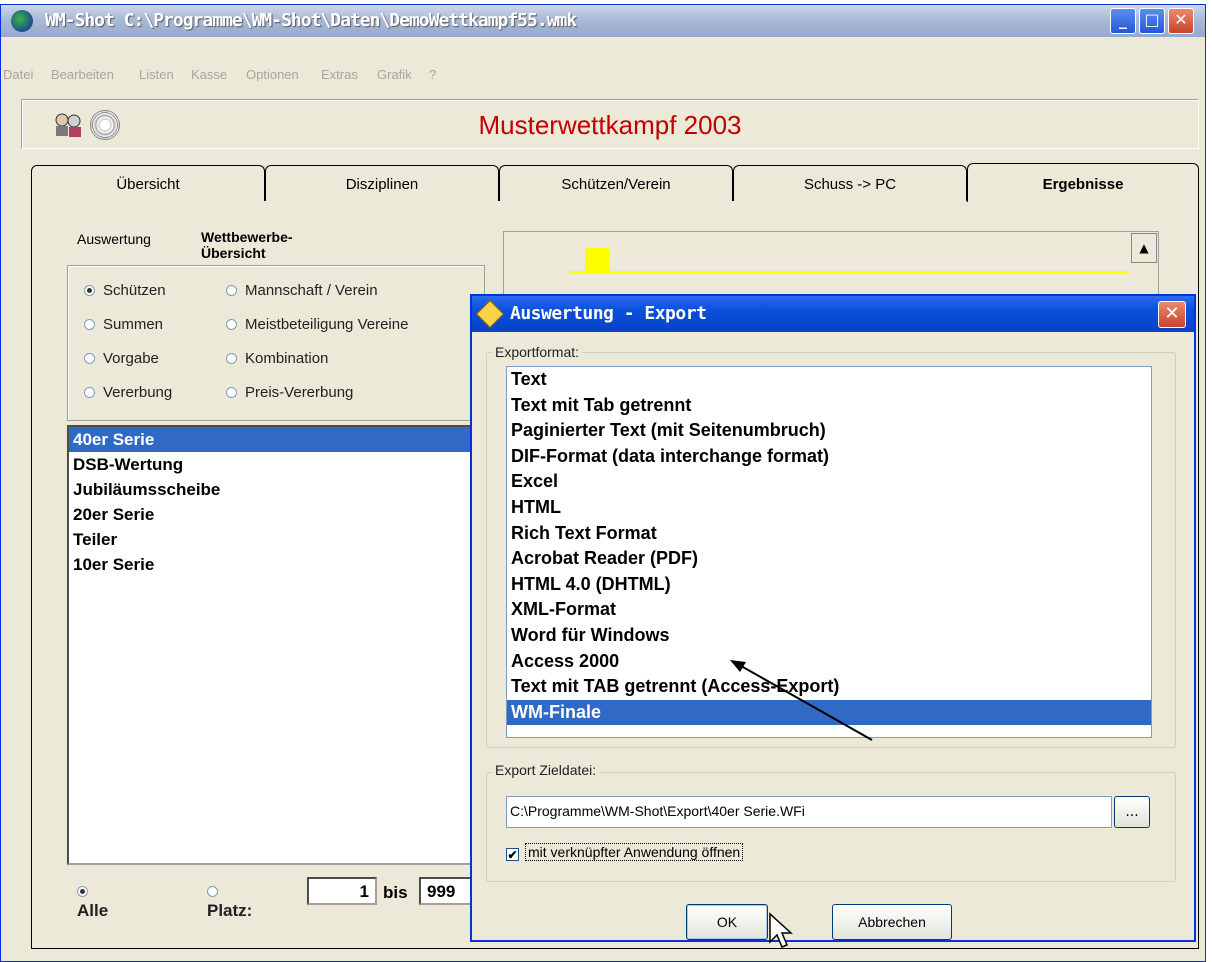 This screenshot has width=1212, height=962. I want to click on radio-meistbeteiligung: Meistbeteiligung Vereine, so click(317, 324).